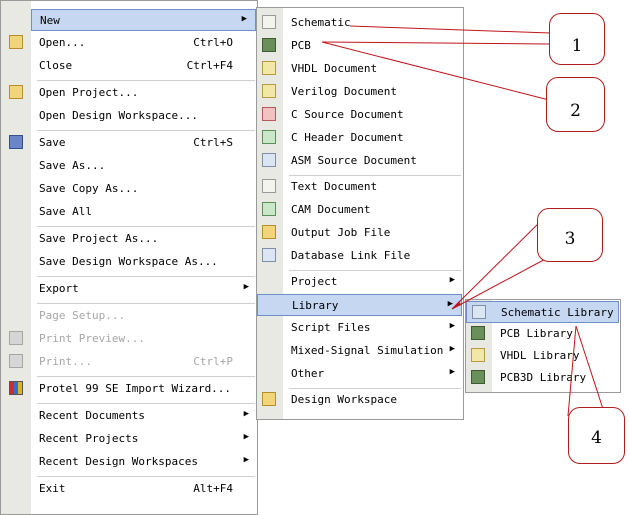 The width and height of the screenshot is (629, 515). I want to click on callout-4-number: 4, so click(596, 438).